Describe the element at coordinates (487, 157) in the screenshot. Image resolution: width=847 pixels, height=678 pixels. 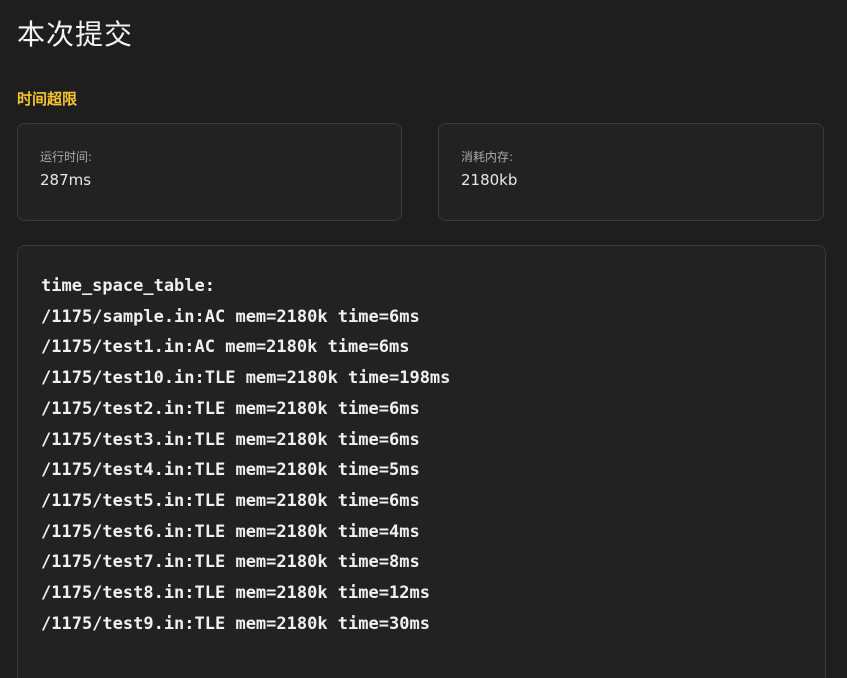
I see `memory-label: 消耗内存:` at that location.